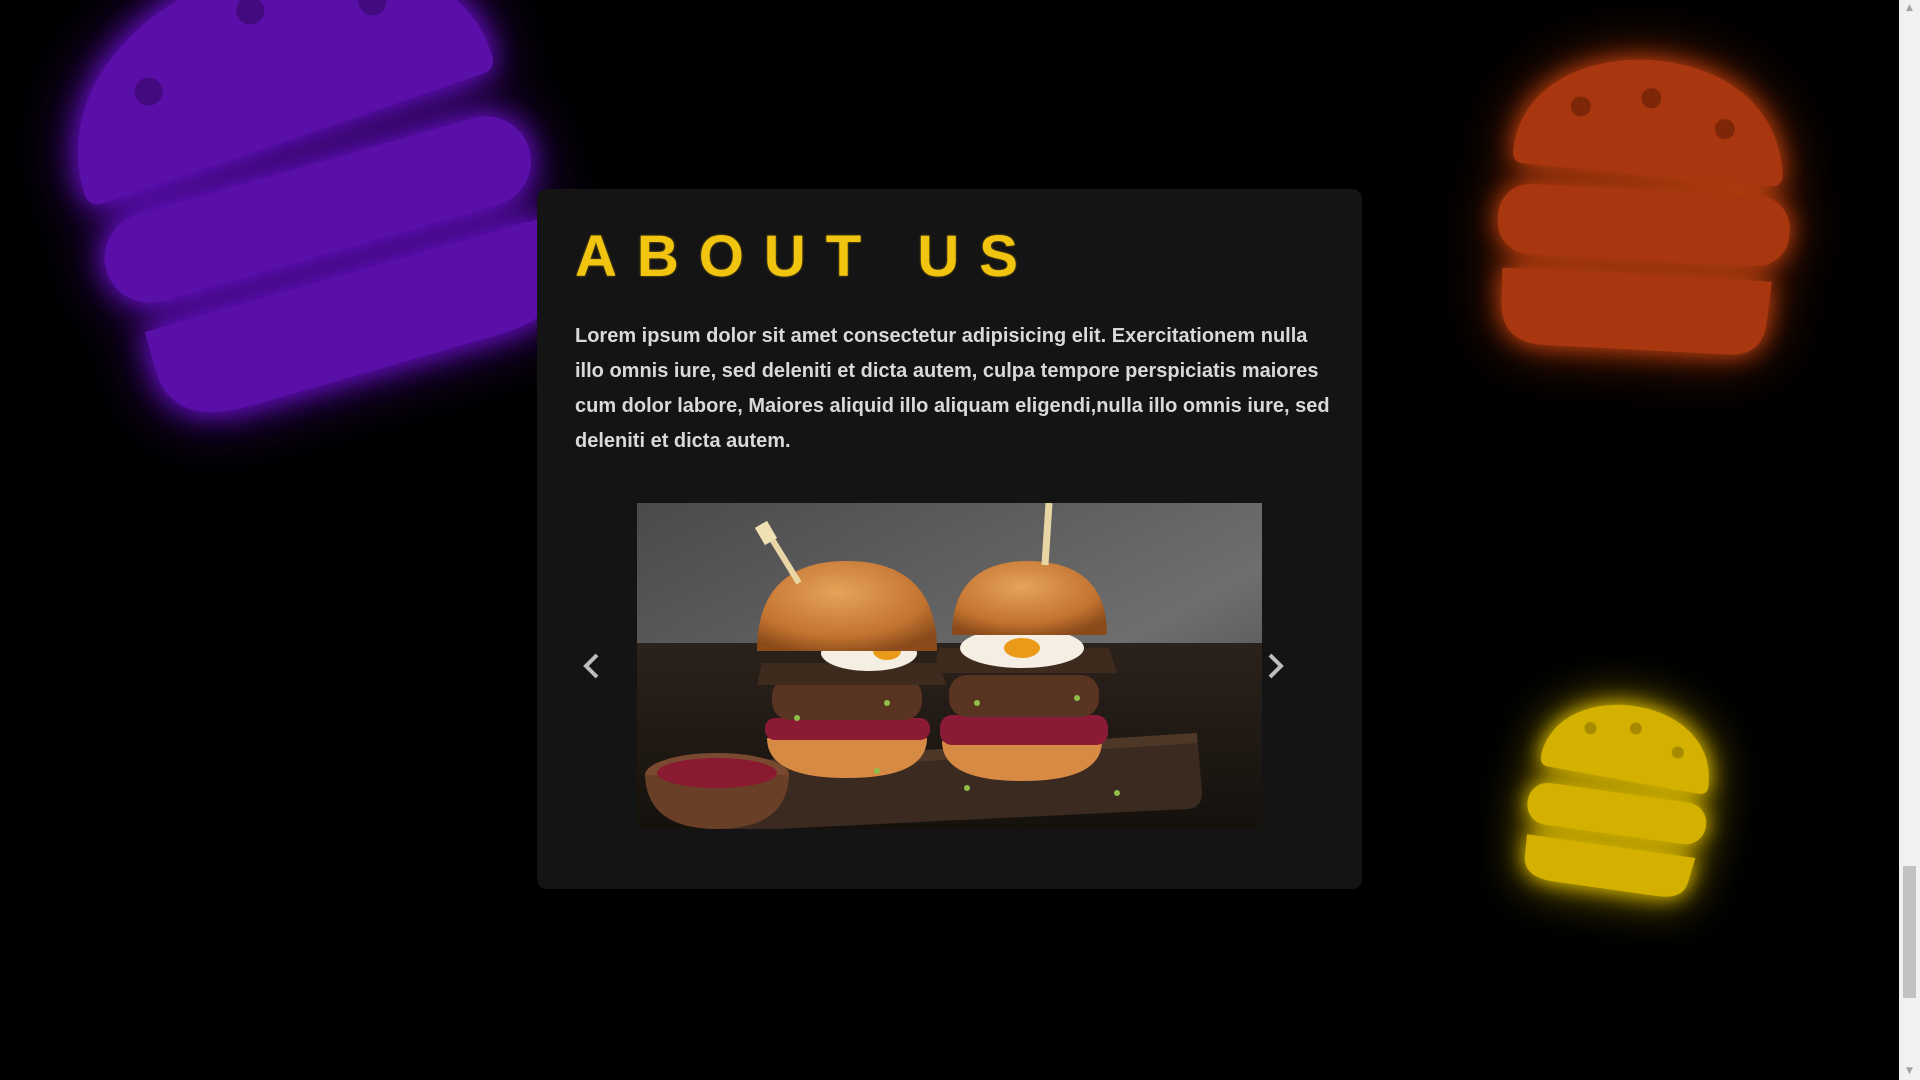  What do you see at coordinates (1909, 932) in the screenshot?
I see `scrollbar-thumb` at bounding box center [1909, 932].